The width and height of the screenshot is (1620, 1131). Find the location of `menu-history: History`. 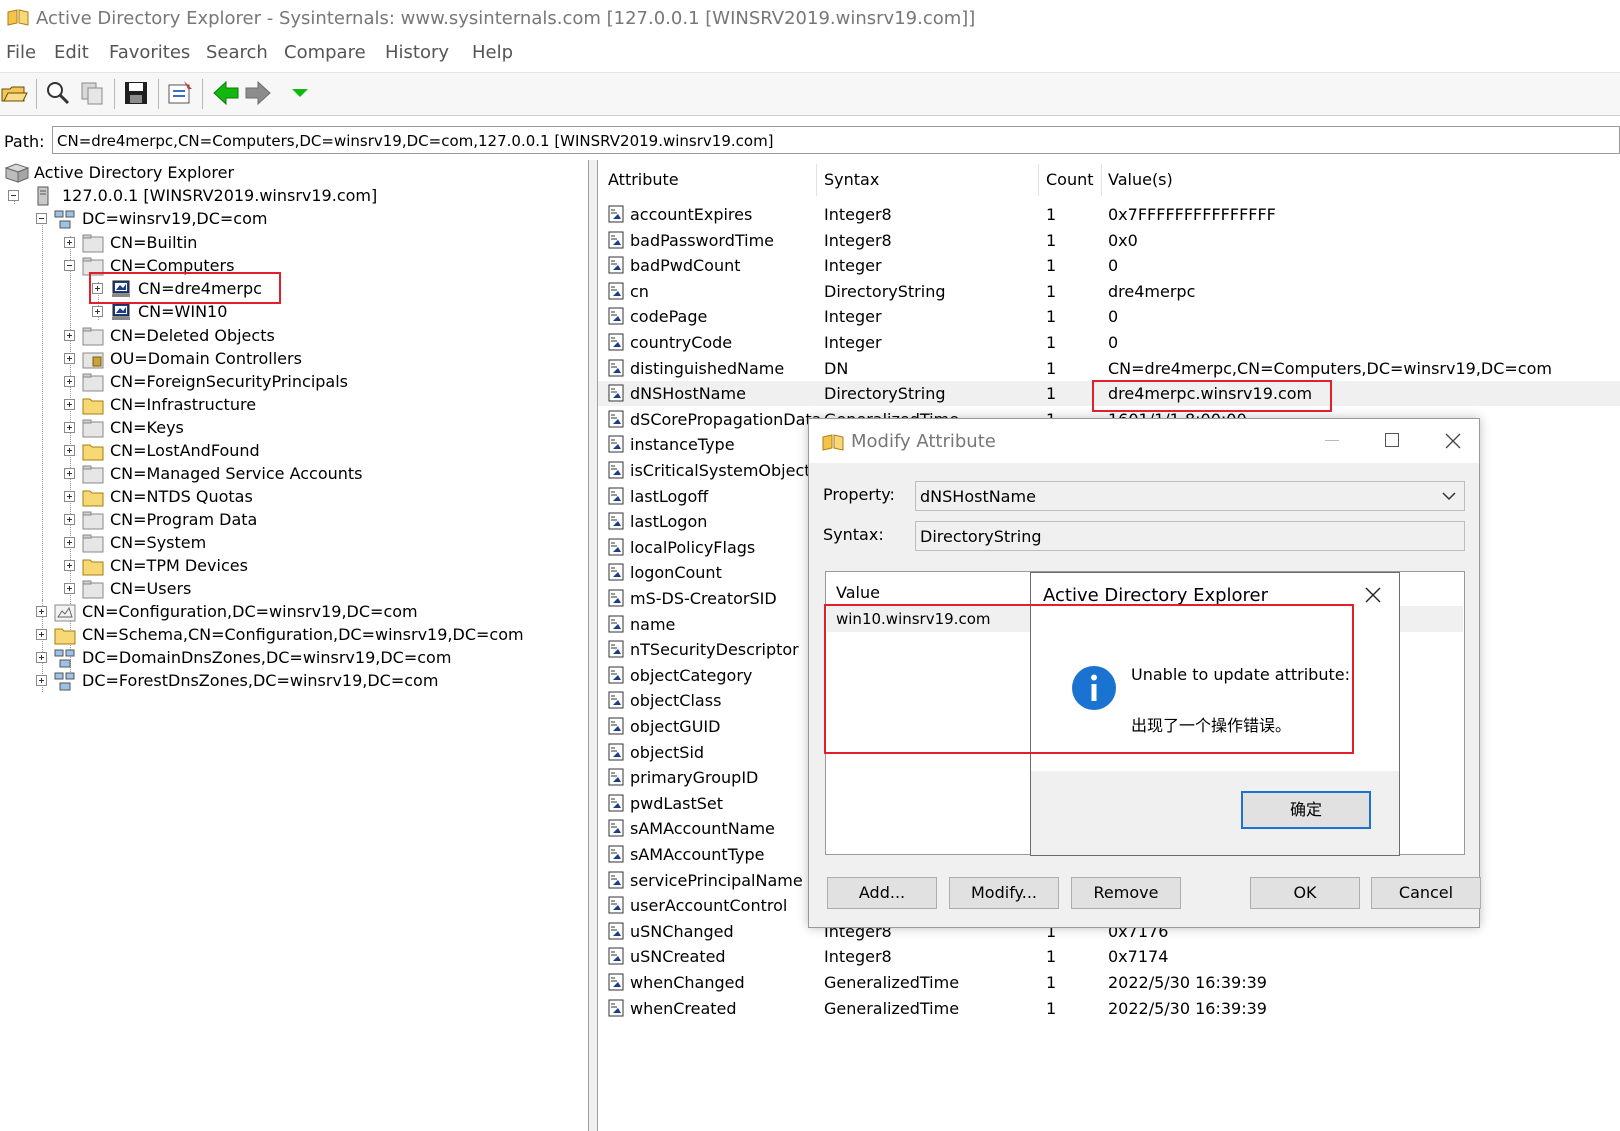

menu-history: History is located at coordinates (417, 52).